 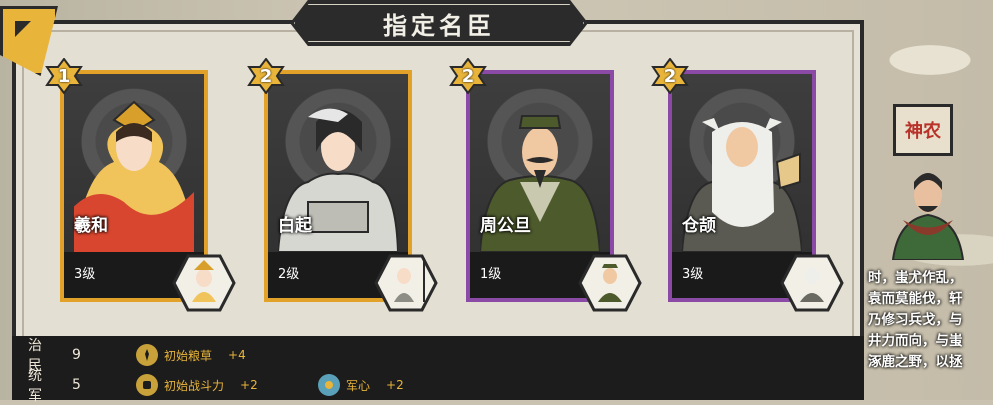 What do you see at coordinates (289, 274) in the screenshot?
I see `minister-level: 2级` at bounding box center [289, 274].